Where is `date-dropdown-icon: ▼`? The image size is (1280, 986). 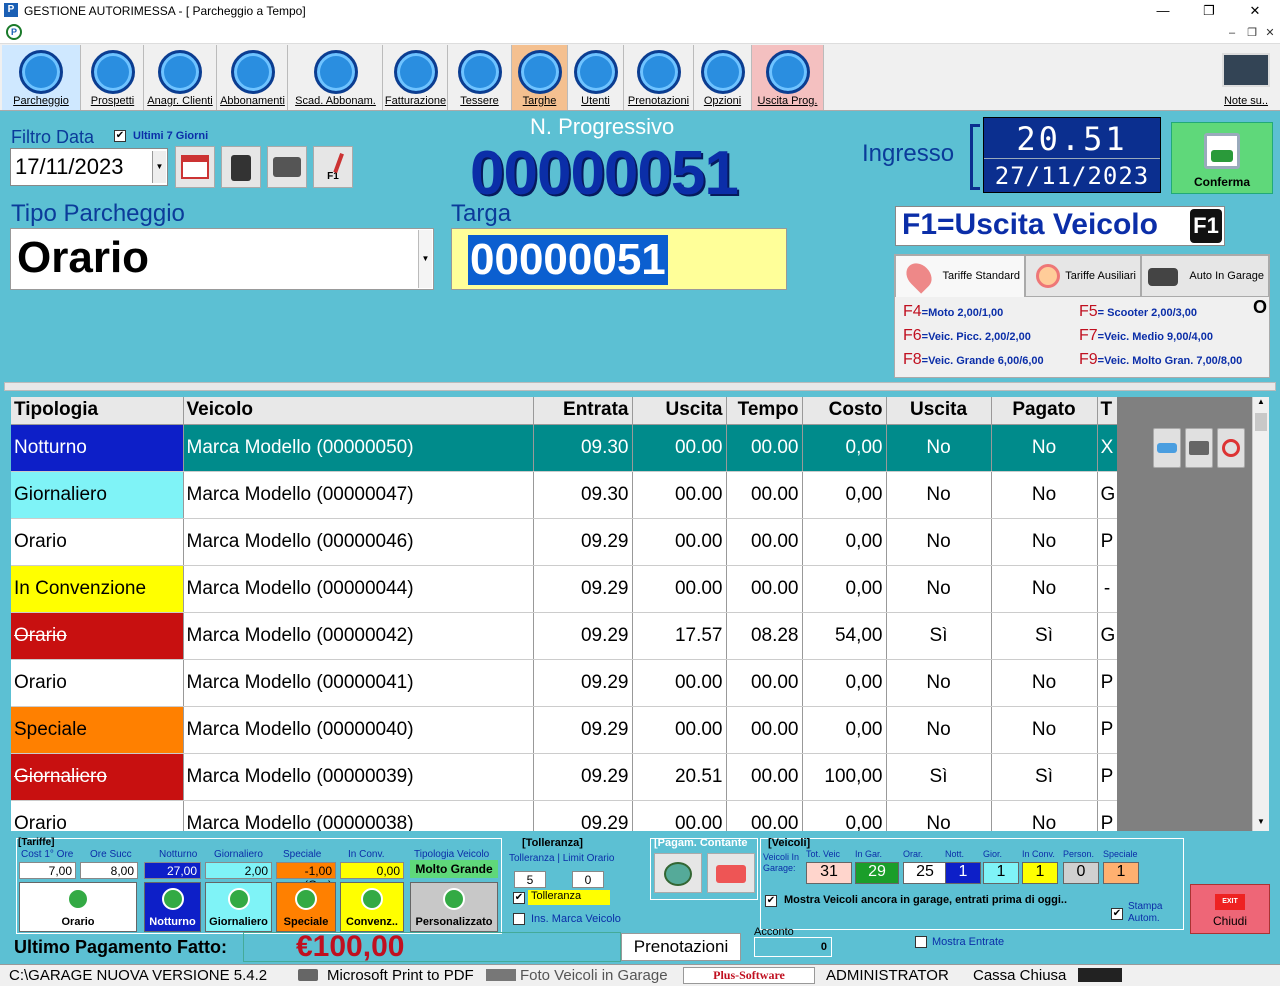
date-dropdown-icon: ▼ is located at coordinates (159, 167).